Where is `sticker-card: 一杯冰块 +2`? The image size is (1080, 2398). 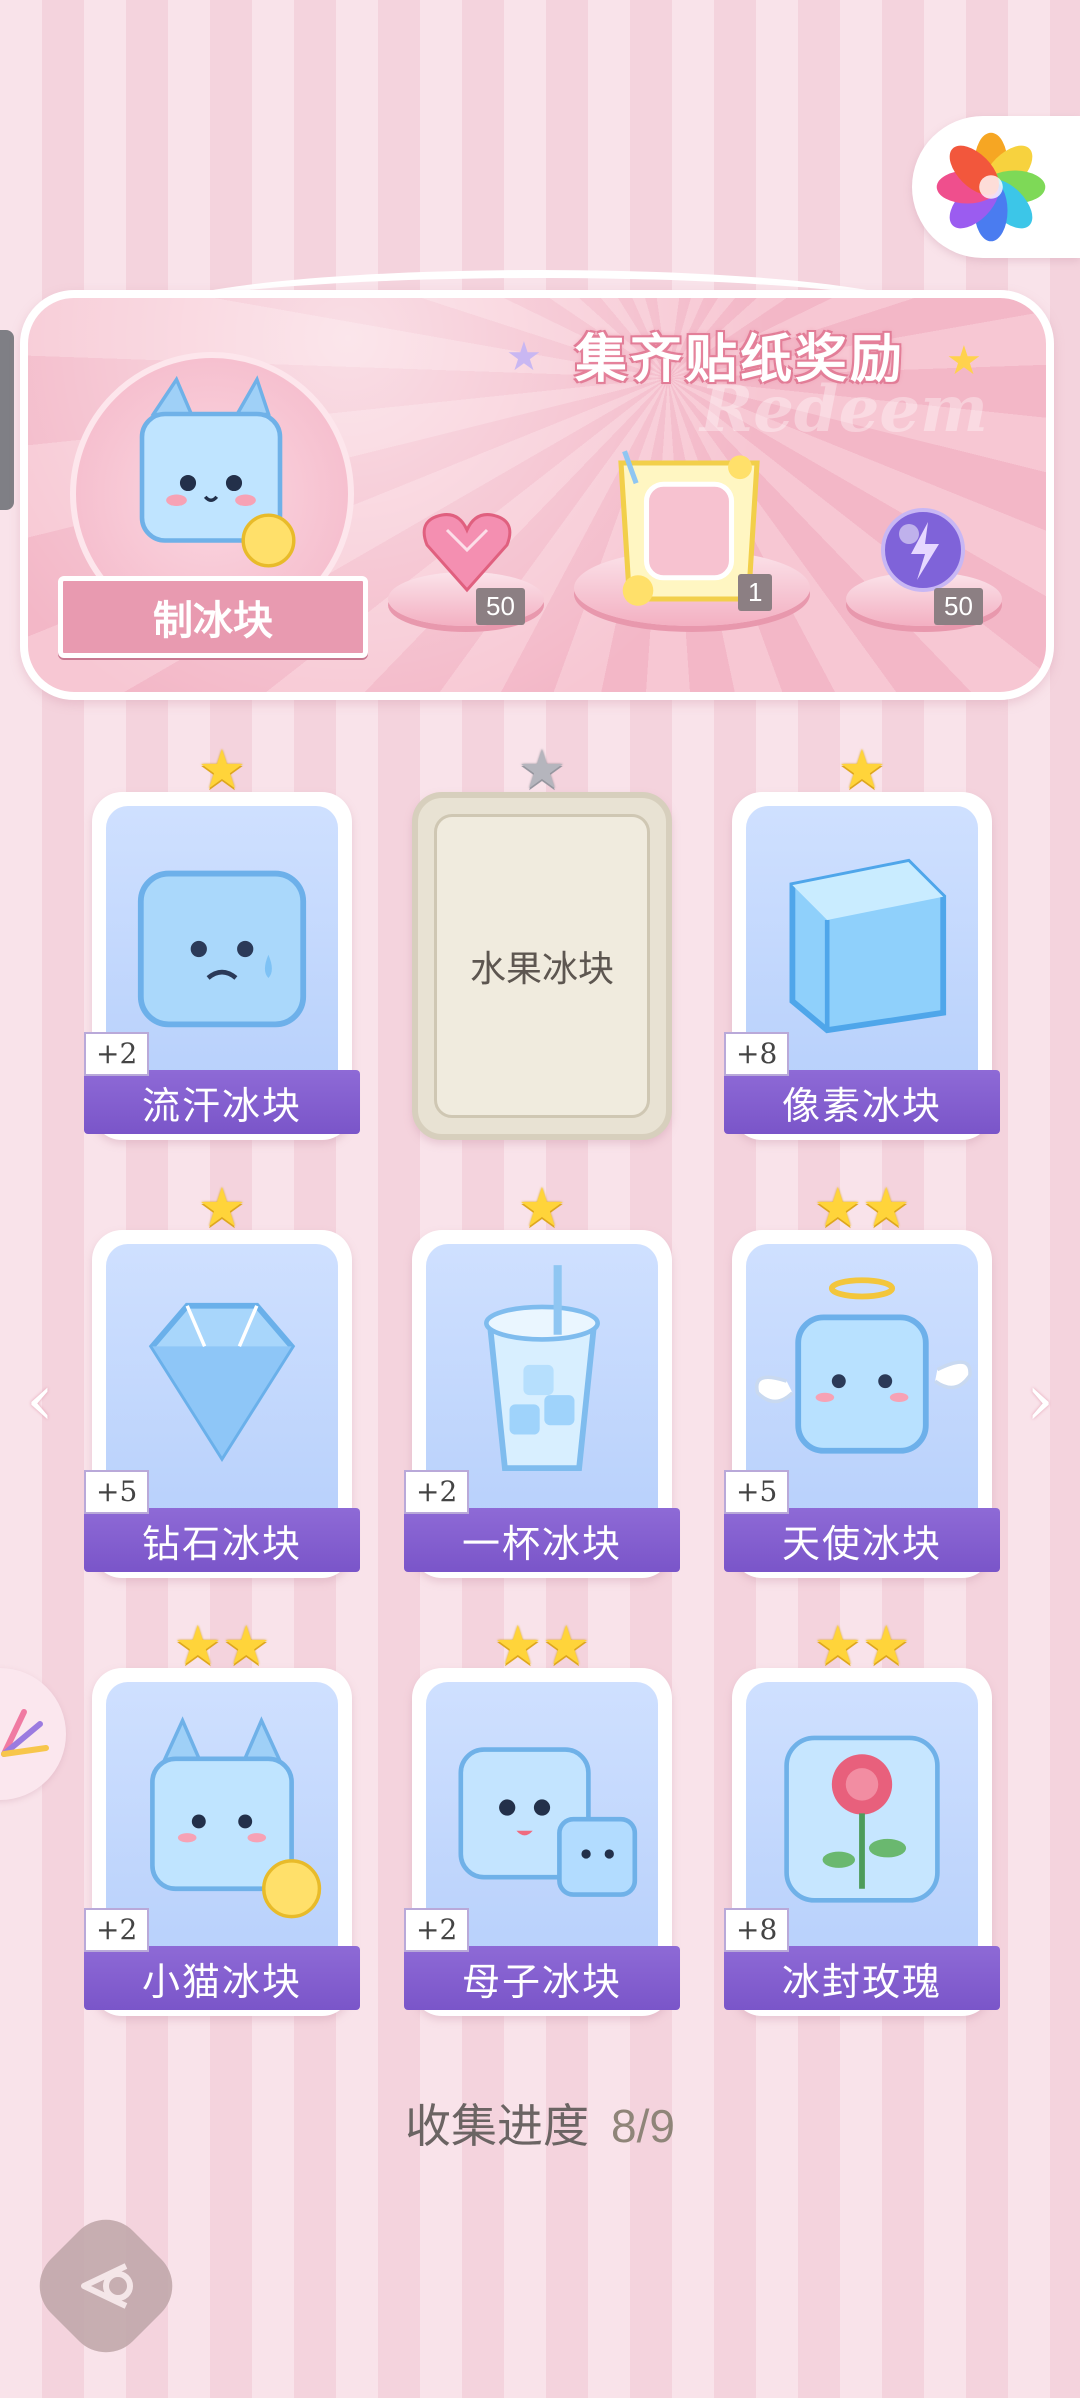 sticker-card: 一杯冰块 +2 is located at coordinates (542, 1404).